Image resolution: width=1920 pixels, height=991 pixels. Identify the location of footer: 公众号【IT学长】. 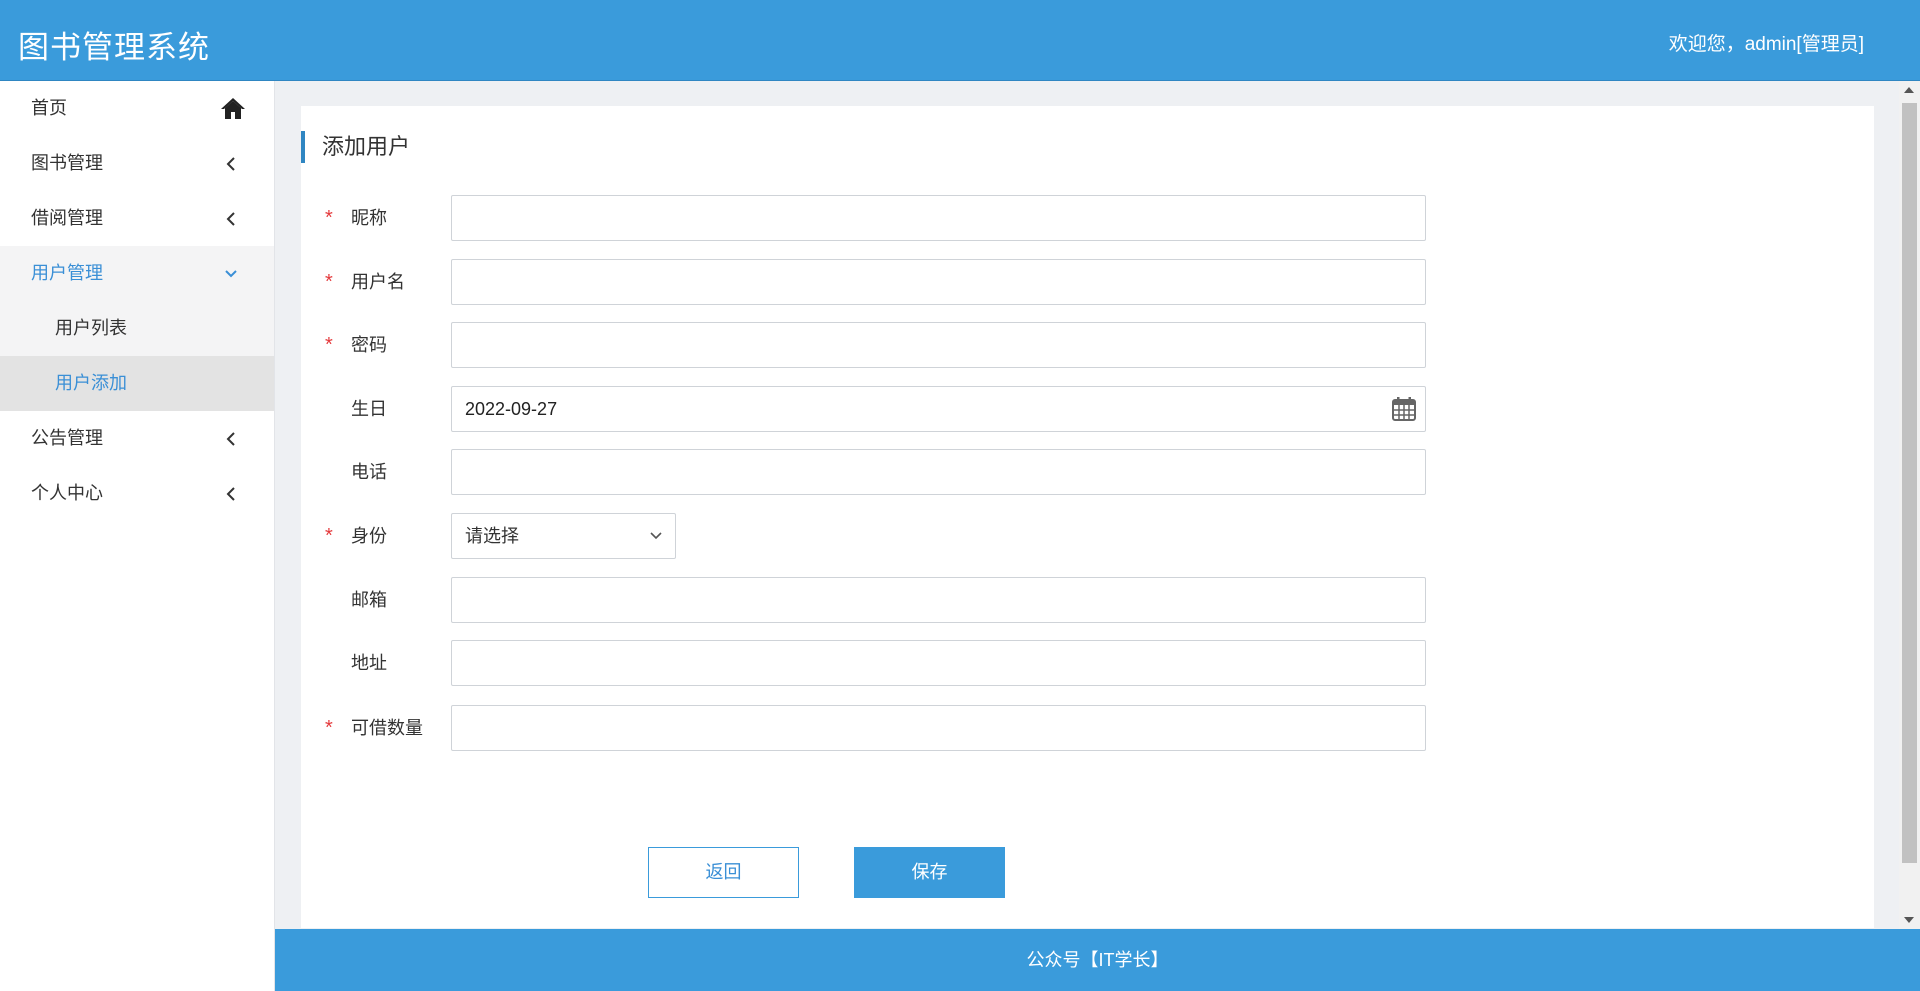
(1097, 960).